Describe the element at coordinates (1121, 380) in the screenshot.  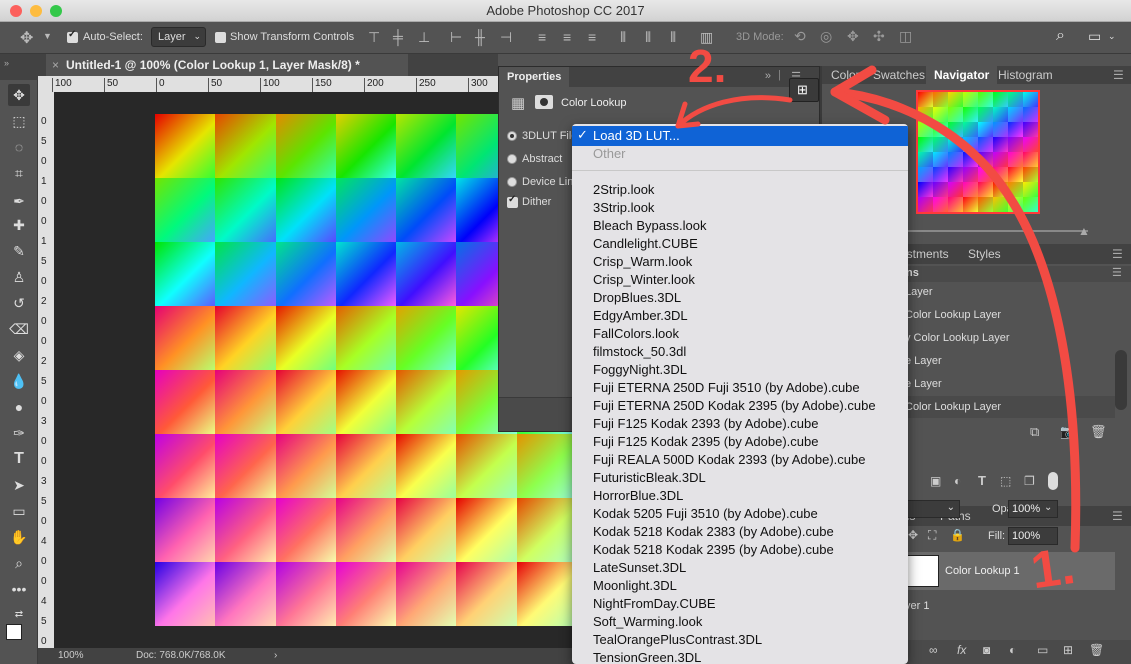
I see `scrollbar` at that location.